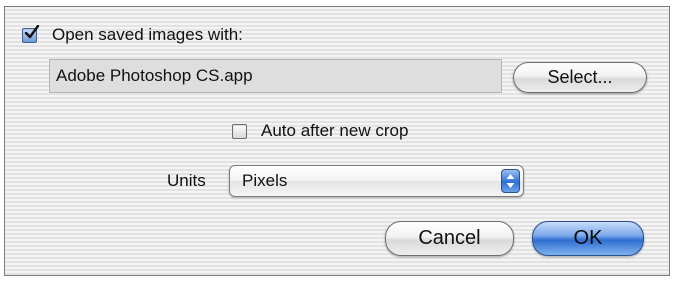 The image size is (676, 281). I want to click on auto-after-new-crop-label: Auto after new crop, so click(334, 131).